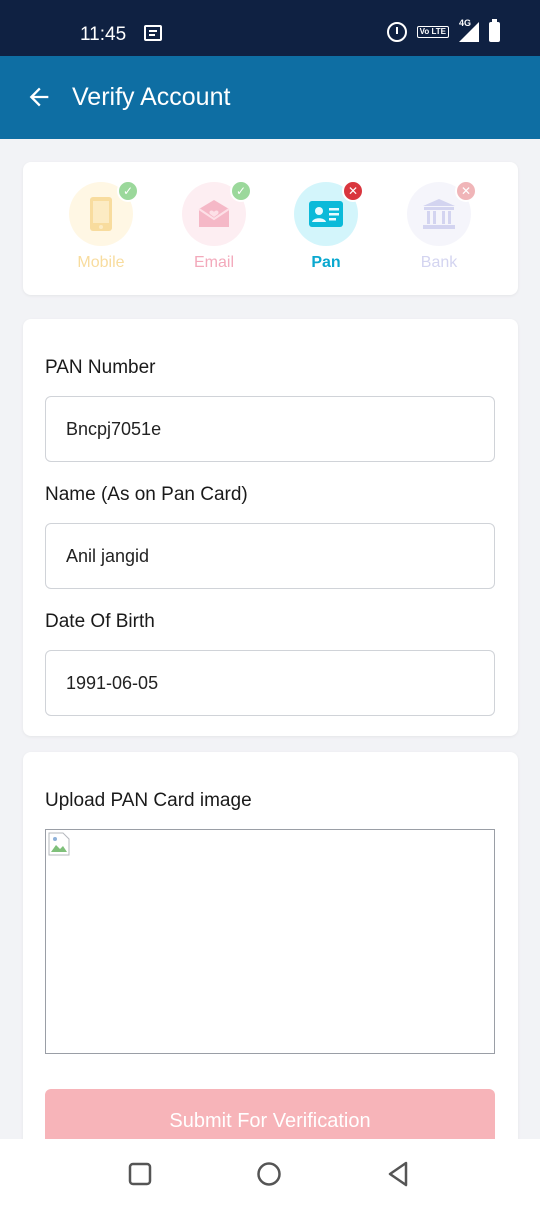 This screenshot has width=540, height=1206. I want to click on status-time: 11:45, so click(103, 34).